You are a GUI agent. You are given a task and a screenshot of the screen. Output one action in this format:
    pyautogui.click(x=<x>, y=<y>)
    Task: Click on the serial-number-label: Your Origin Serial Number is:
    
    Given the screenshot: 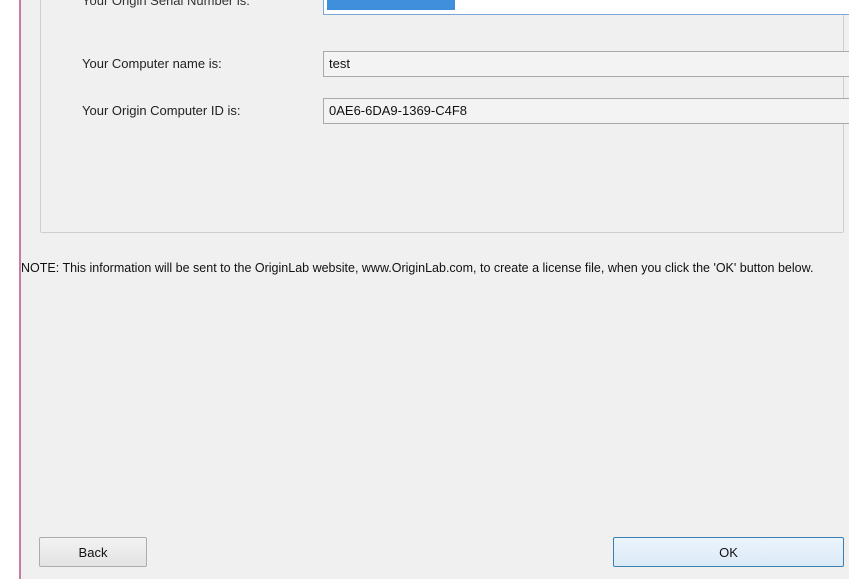 What is the action you would take?
    pyautogui.click(x=166, y=4)
    